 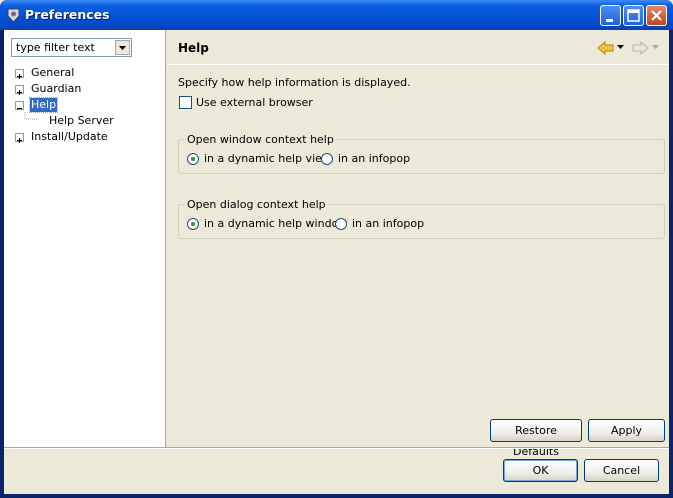 I want to click on maximize-button, so click(x=633, y=15).